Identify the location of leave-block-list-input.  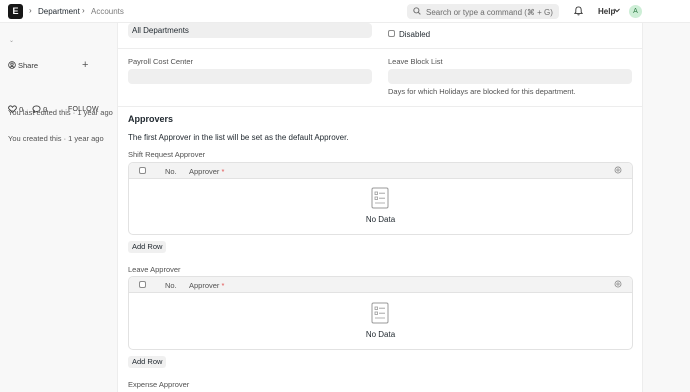
(510, 76).